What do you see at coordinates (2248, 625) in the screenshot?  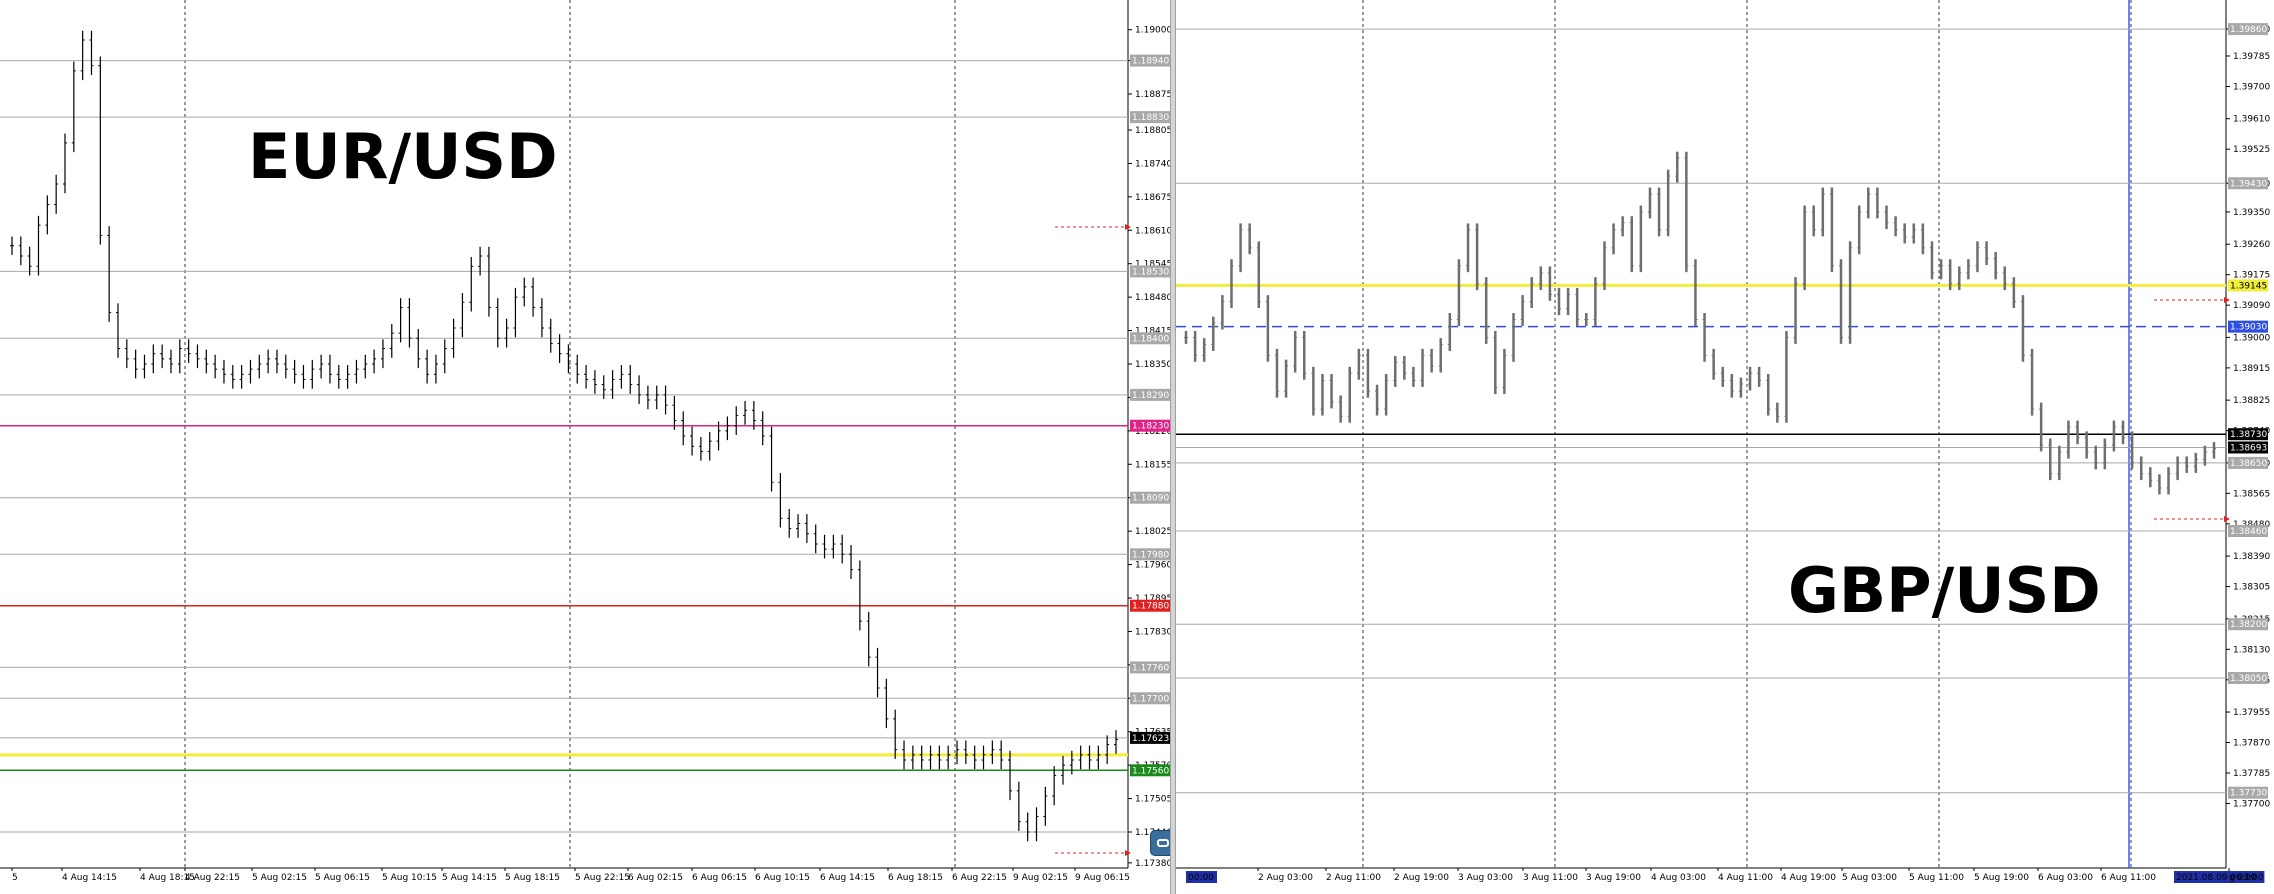 I see `price-level-tag-text: 1.38200` at bounding box center [2248, 625].